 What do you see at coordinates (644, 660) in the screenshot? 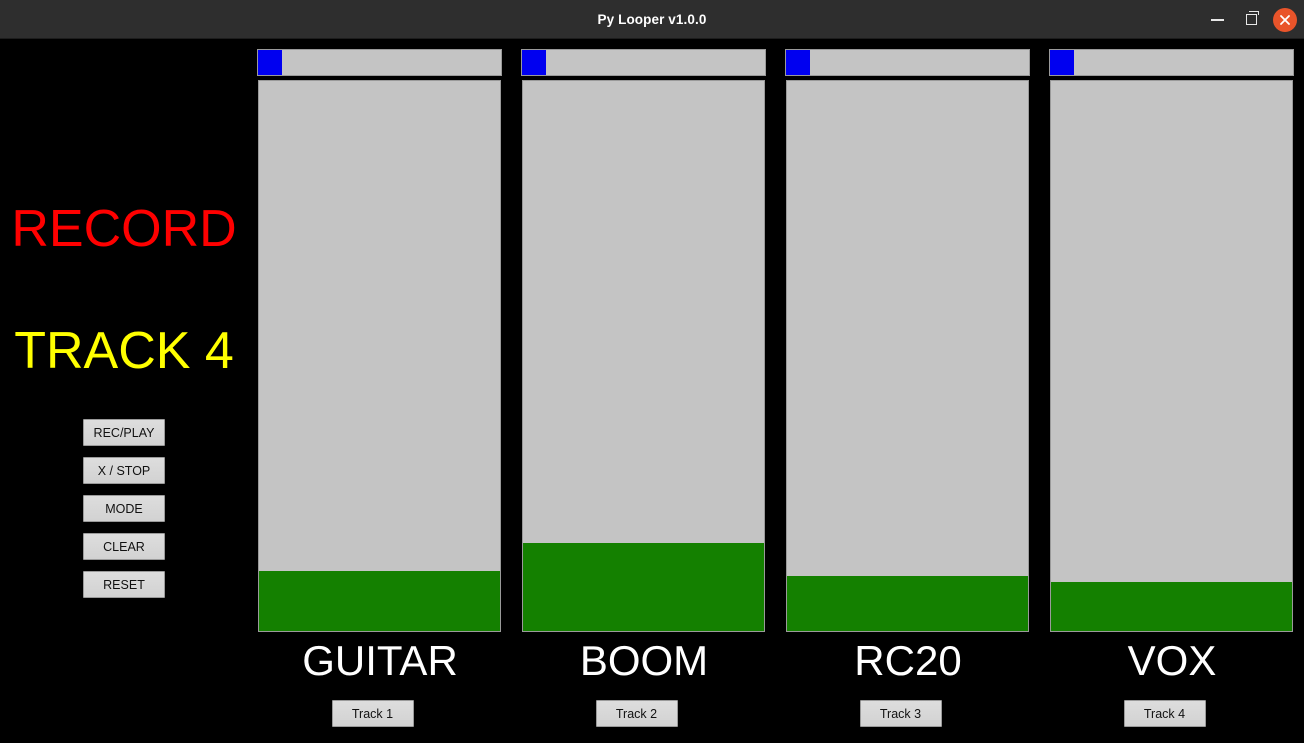
I see `track-name-label: BOOM` at bounding box center [644, 660].